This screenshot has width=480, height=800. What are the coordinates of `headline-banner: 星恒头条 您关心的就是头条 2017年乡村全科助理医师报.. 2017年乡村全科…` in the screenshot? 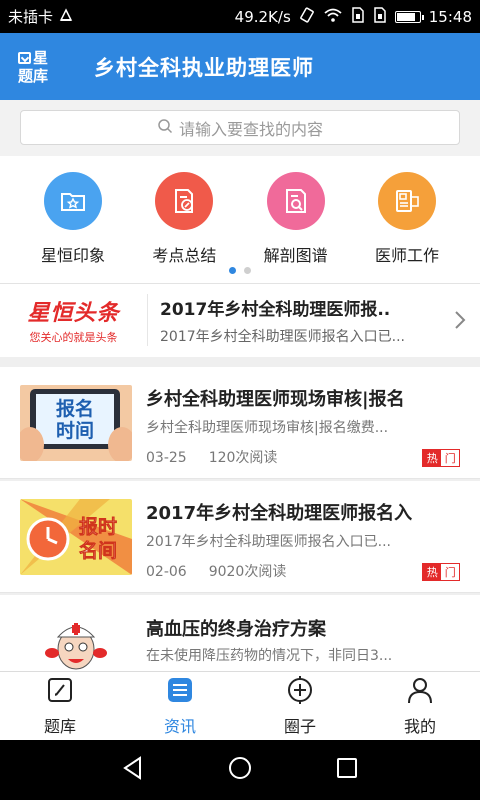 It's located at (240, 320).